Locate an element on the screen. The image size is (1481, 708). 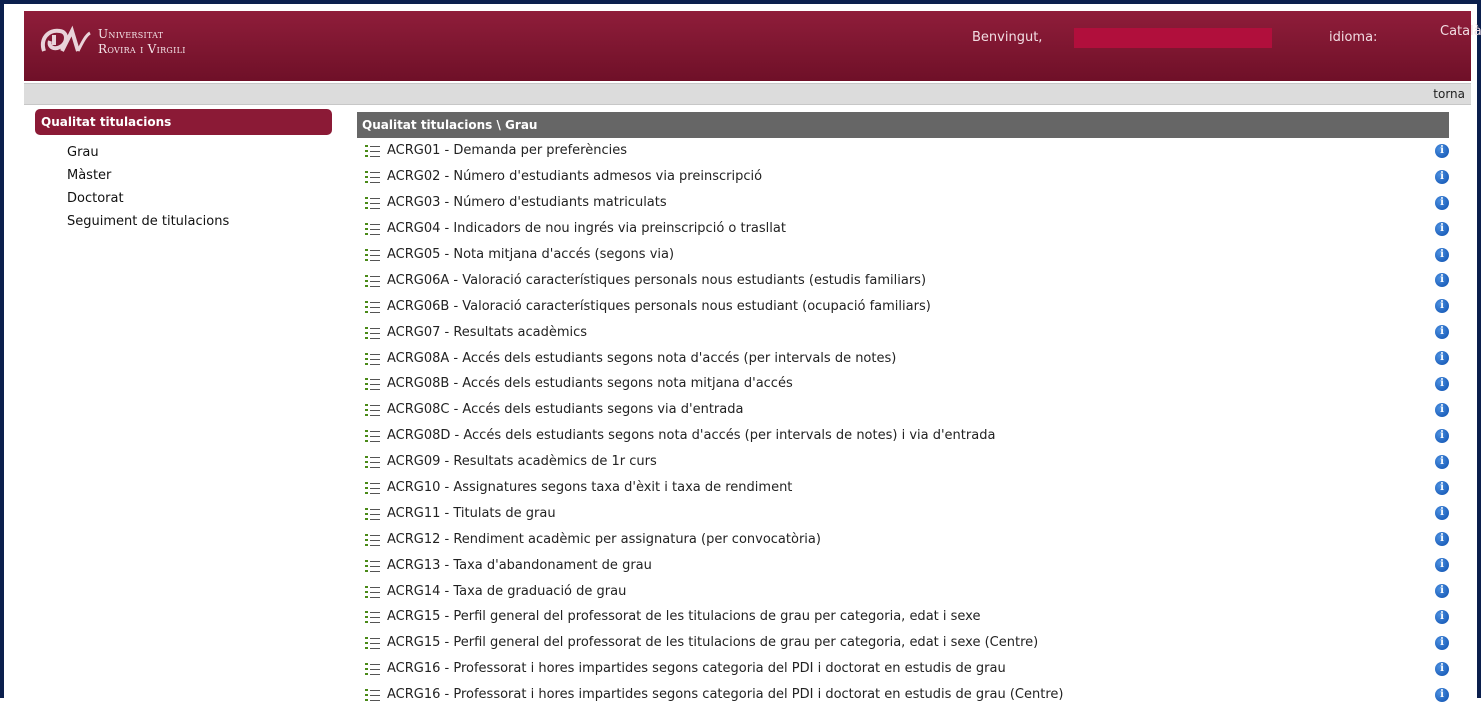
back-link: torna is located at coordinates (1449, 94).